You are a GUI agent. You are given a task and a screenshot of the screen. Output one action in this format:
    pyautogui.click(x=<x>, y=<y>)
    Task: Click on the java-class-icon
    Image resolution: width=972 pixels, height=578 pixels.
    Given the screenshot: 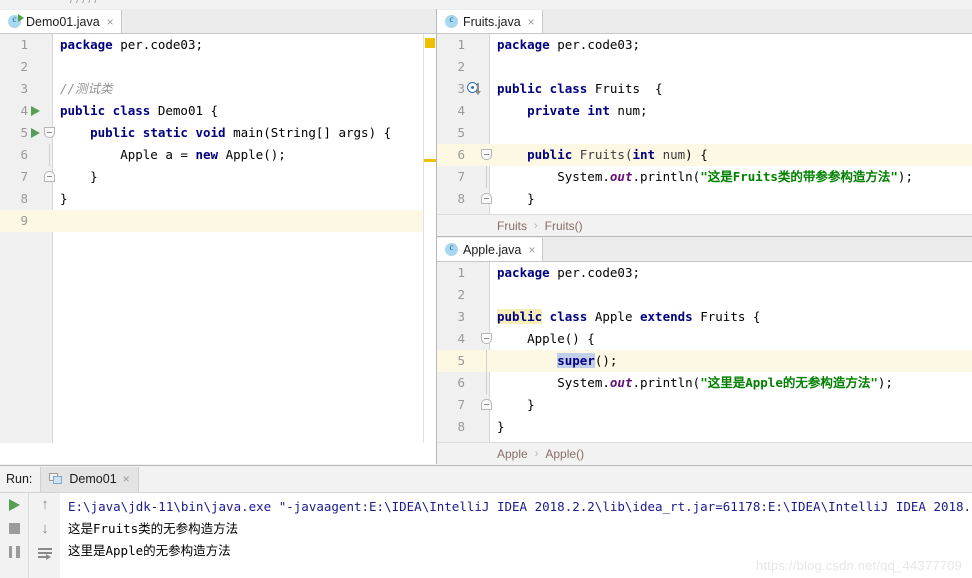 What is the action you would take?
    pyautogui.click(x=451, y=21)
    